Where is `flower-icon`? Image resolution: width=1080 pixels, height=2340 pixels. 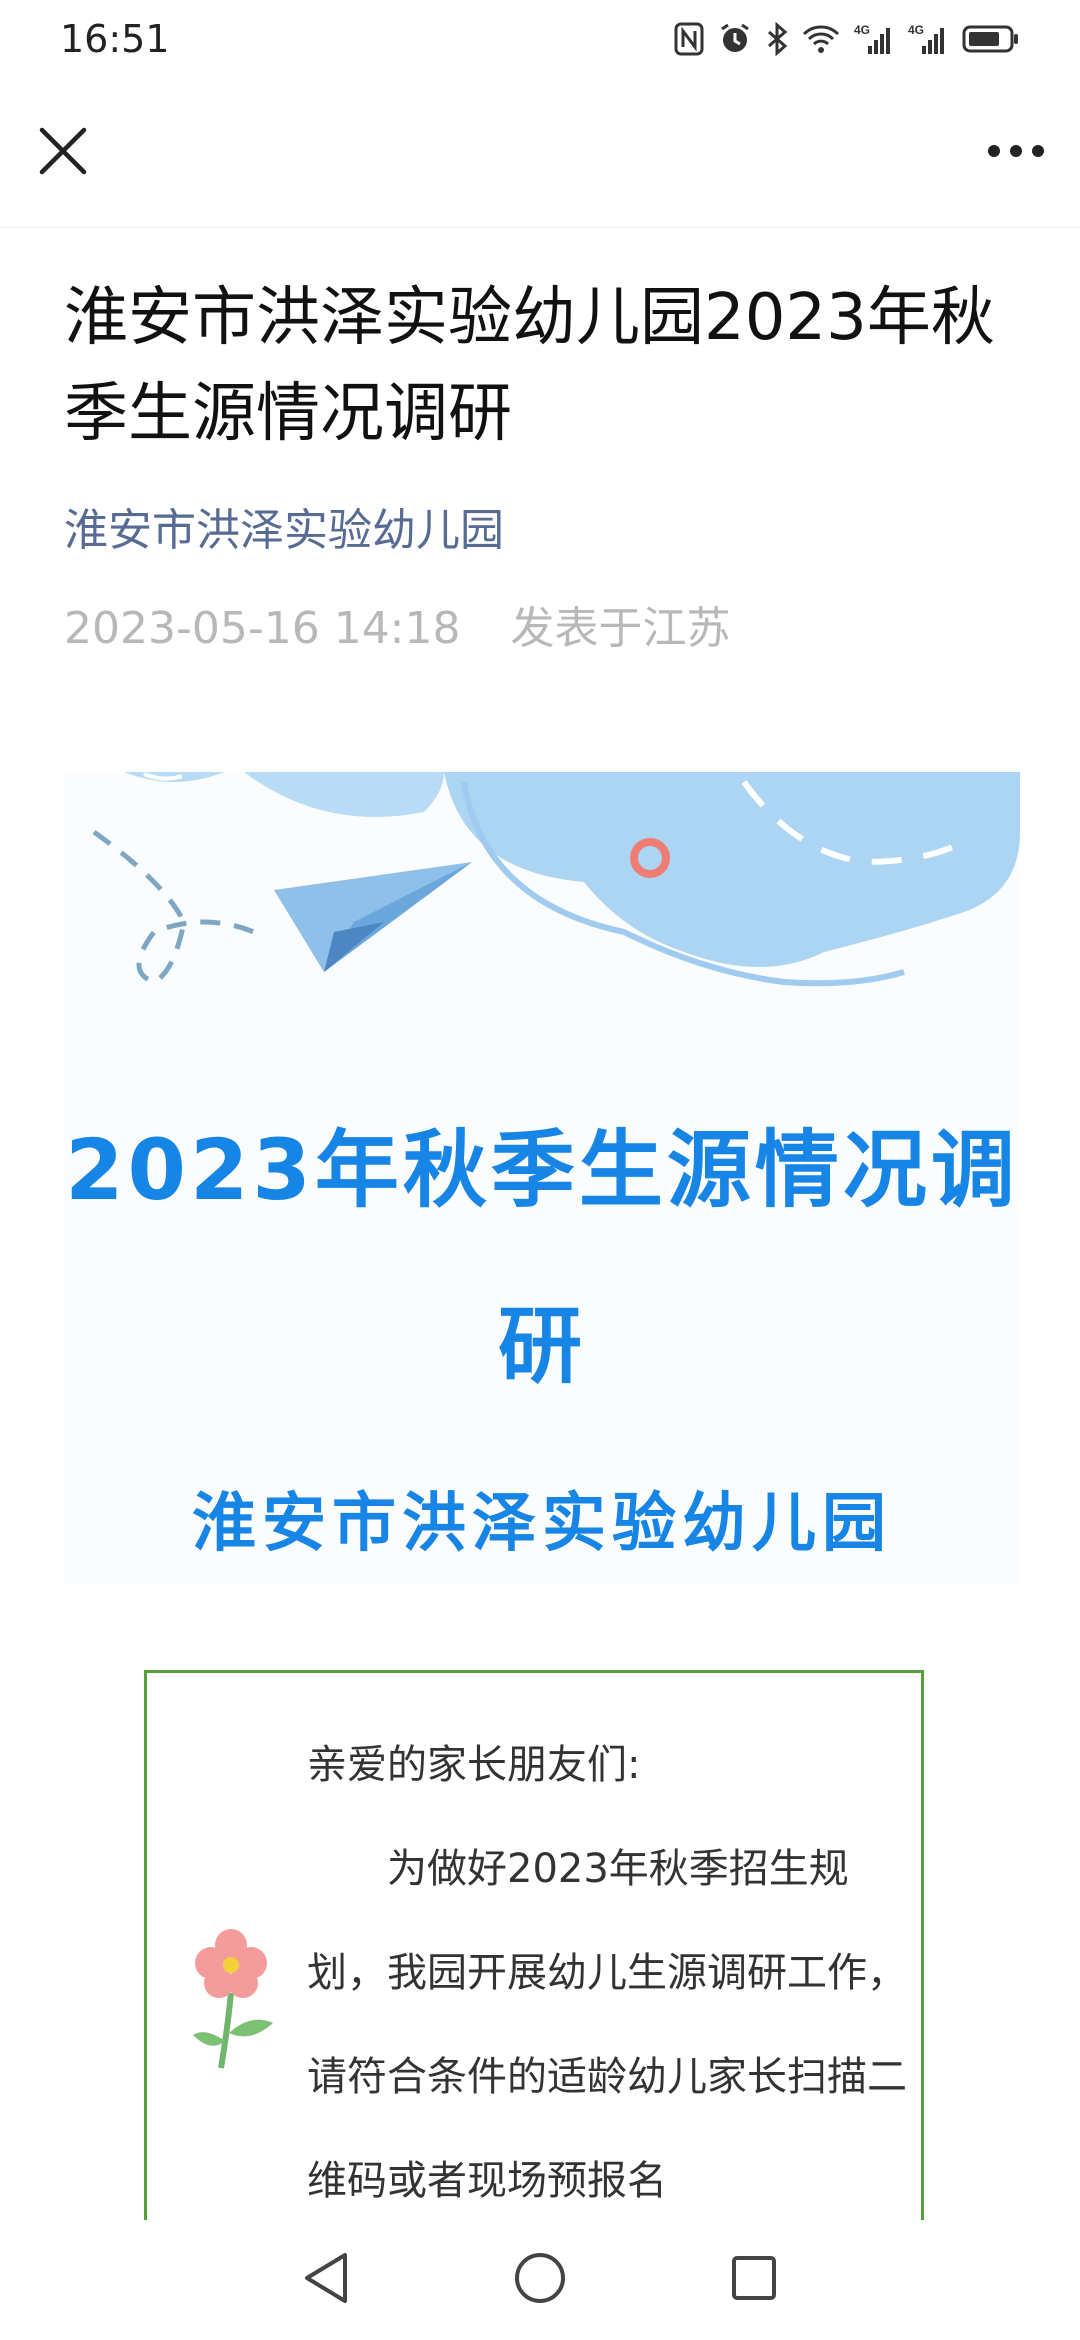 flower-icon is located at coordinates (236, 2000).